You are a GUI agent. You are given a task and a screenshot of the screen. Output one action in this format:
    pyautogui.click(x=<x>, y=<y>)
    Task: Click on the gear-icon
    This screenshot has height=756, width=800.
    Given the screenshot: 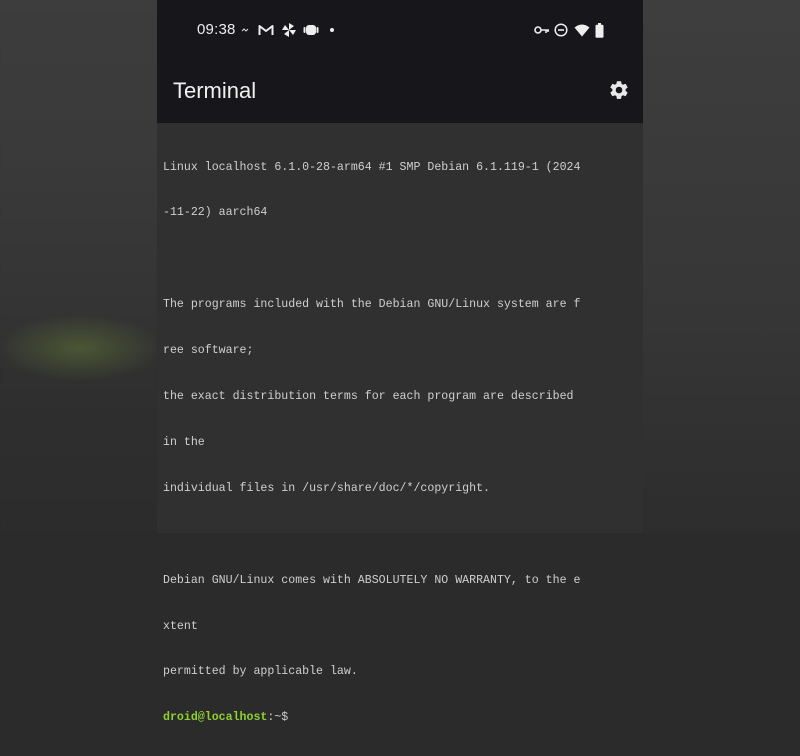 What is the action you would take?
    pyautogui.click(x=619, y=92)
    